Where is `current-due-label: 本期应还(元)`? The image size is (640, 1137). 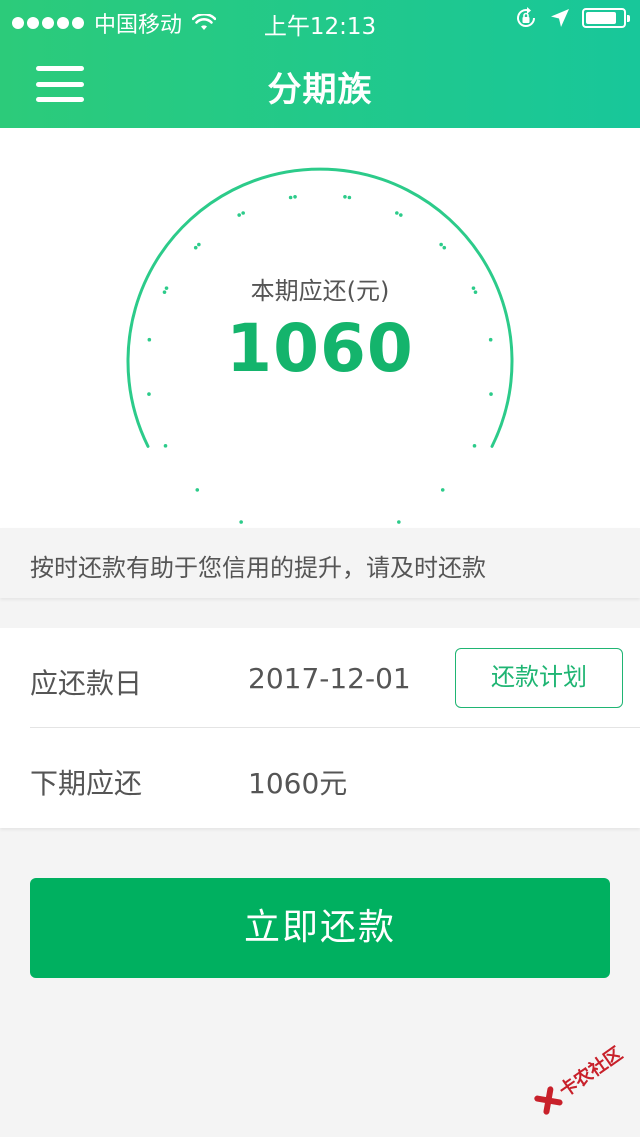 current-due-label: 本期应还(元) is located at coordinates (320, 291).